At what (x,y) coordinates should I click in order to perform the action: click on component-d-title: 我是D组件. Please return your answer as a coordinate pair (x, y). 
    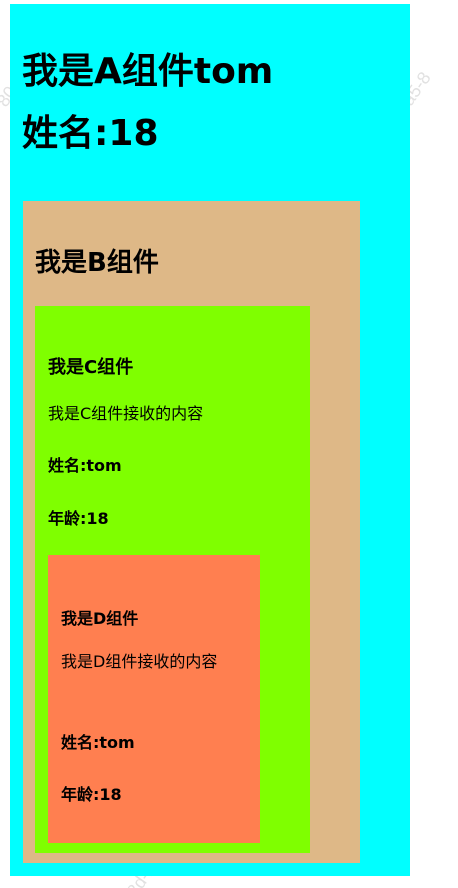
    Looking at the image, I should click on (100, 618).